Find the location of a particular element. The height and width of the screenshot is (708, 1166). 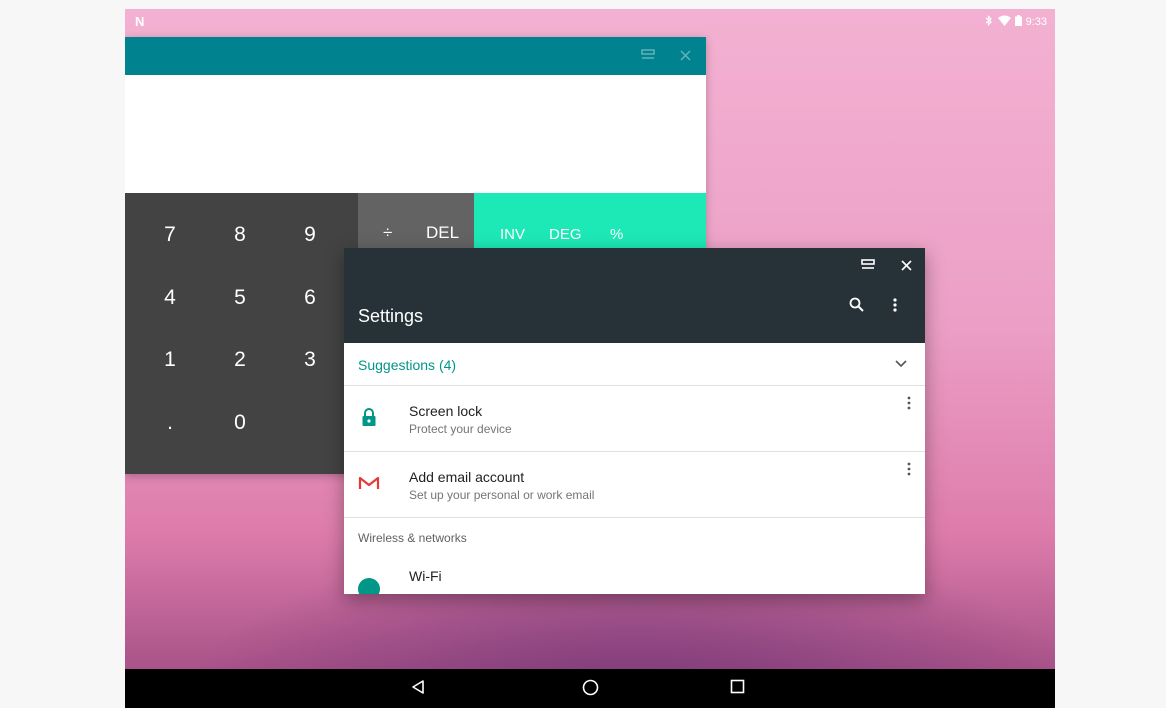

calculator-display is located at coordinates (415, 134).